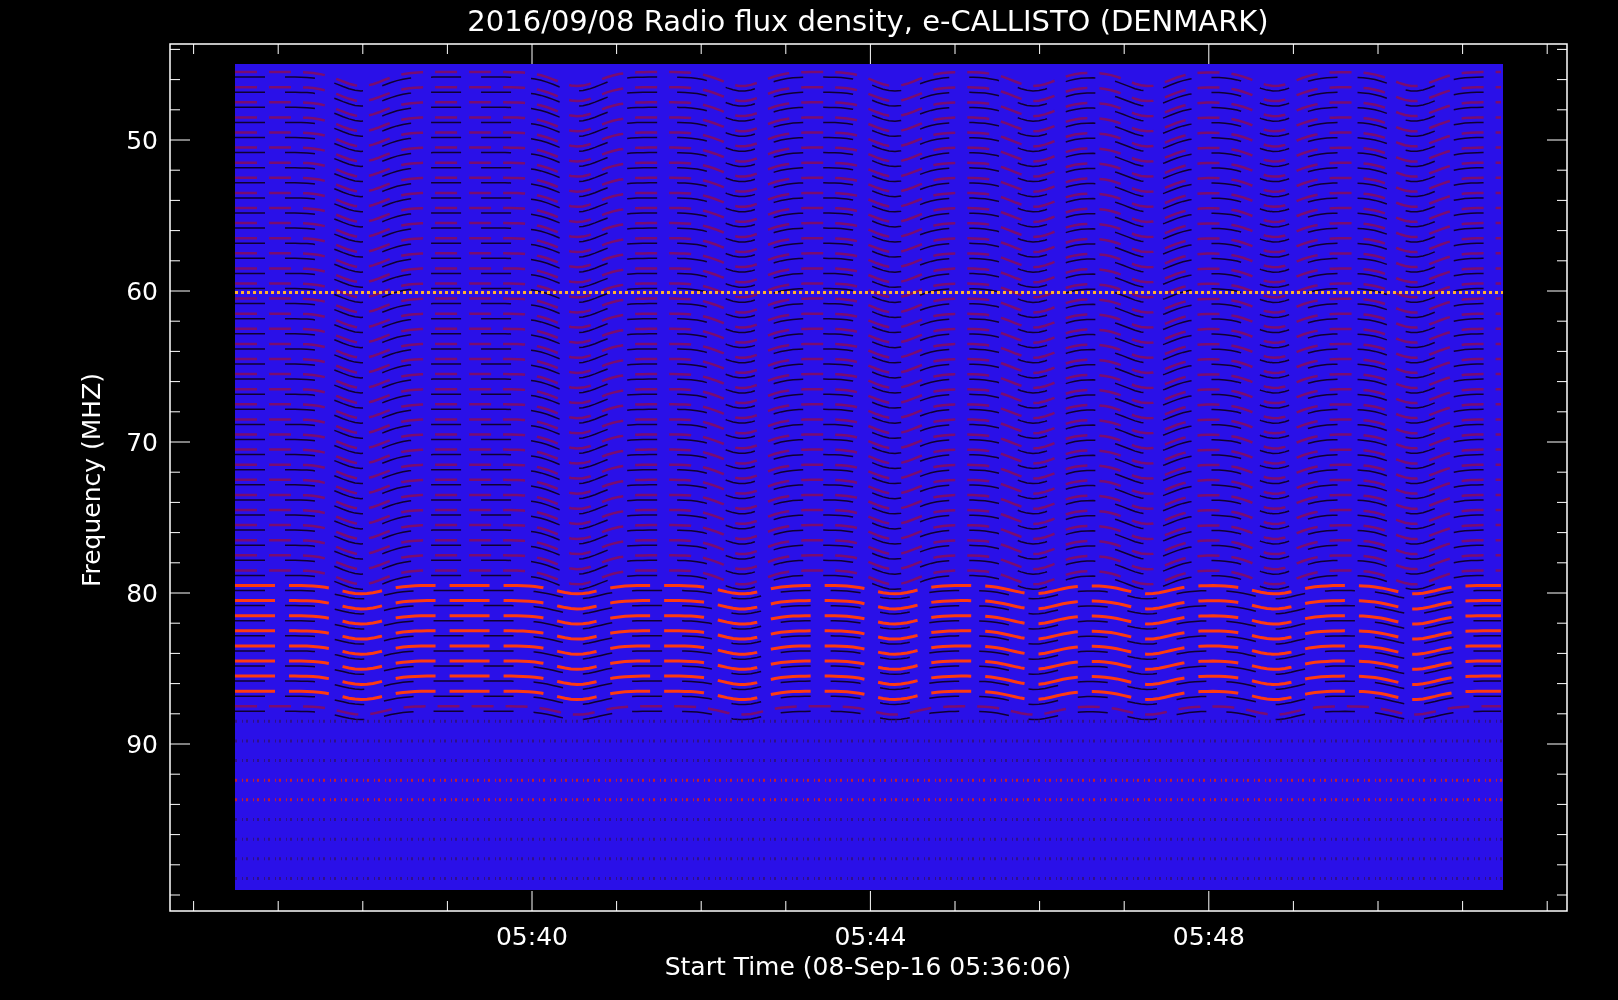 The width and height of the screenshot is (1618, 1000). Describe the element at coordinates (1208, 936) in the screenshot. I see `axis-tick-label: 05:48` at that location.